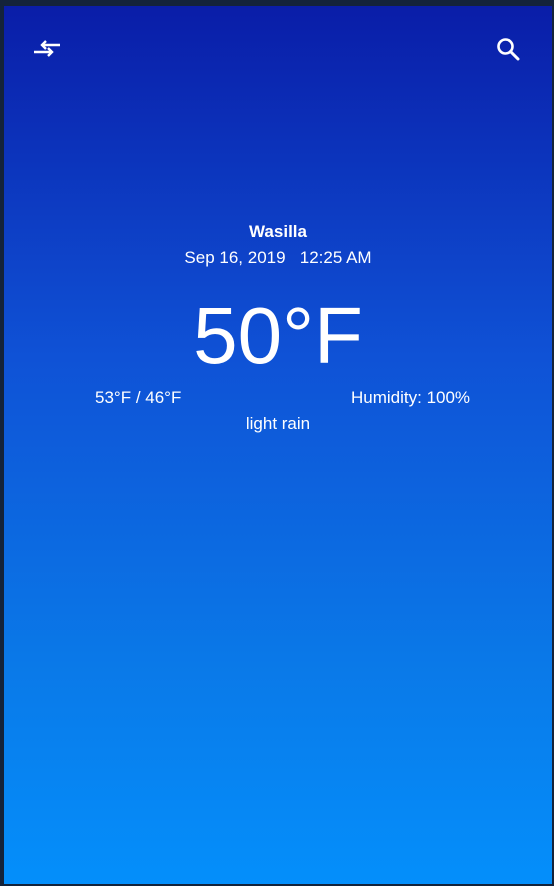 This screenshot has height=886, width=554. What do you see at coordinates (278, 335) in the screenshot?
I see `current-temperature: 50°F` at bounding box center [278, 335].